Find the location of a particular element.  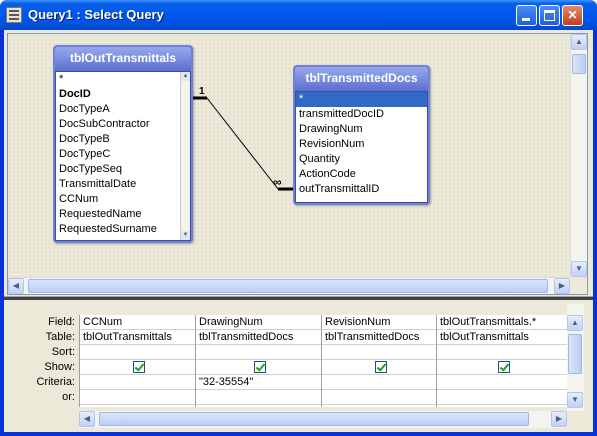

field-item: CCNum is located at coordinates (123, 199).